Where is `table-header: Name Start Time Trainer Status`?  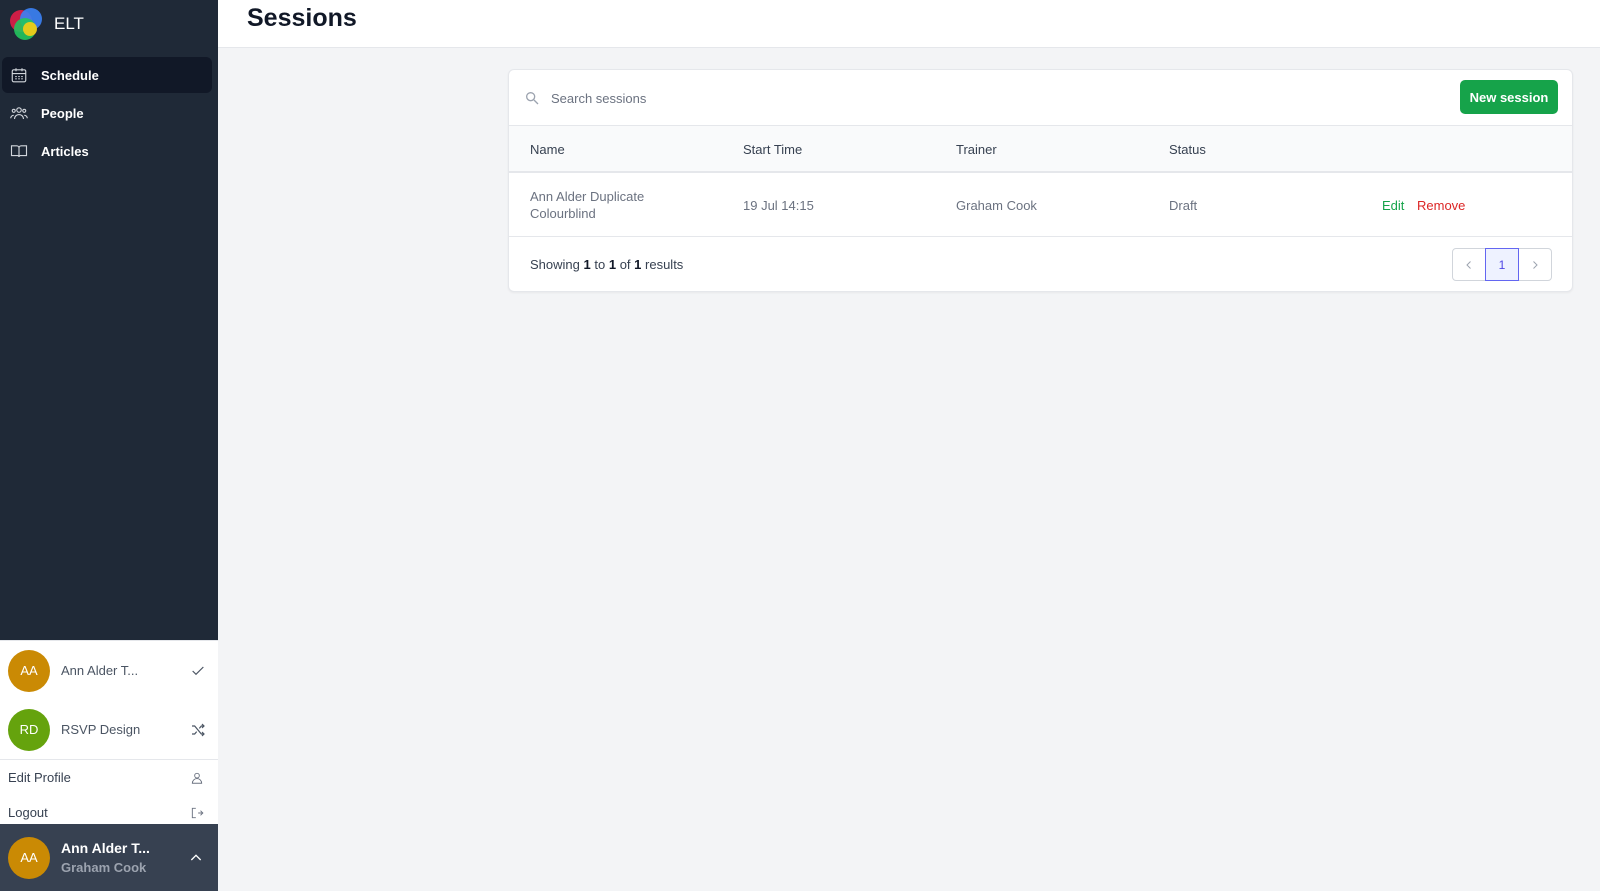 table-header: Name Start Time Trainer Status is located at coordinates (1040, 149).